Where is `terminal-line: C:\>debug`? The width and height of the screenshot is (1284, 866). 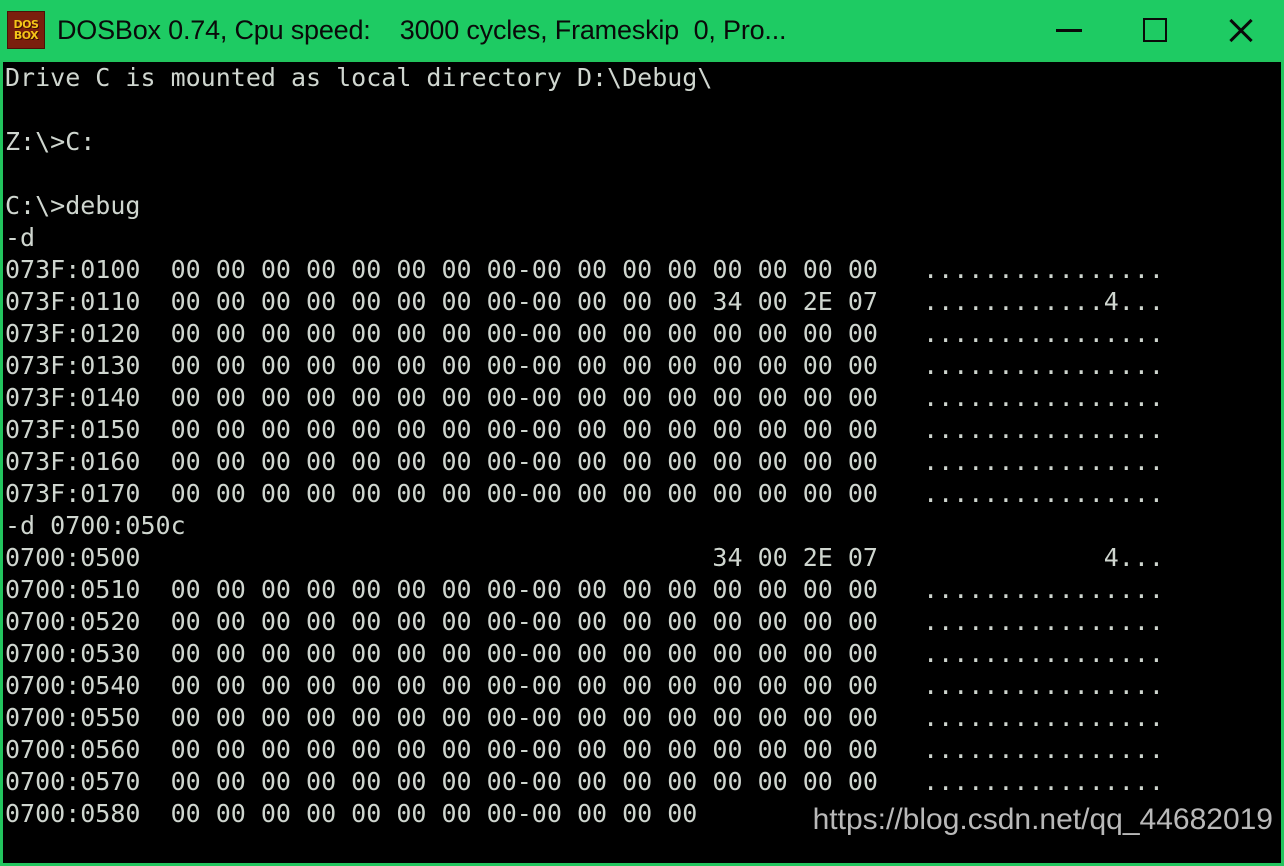
terminal-line: C:\>debug is located at coordinates (73, 205).